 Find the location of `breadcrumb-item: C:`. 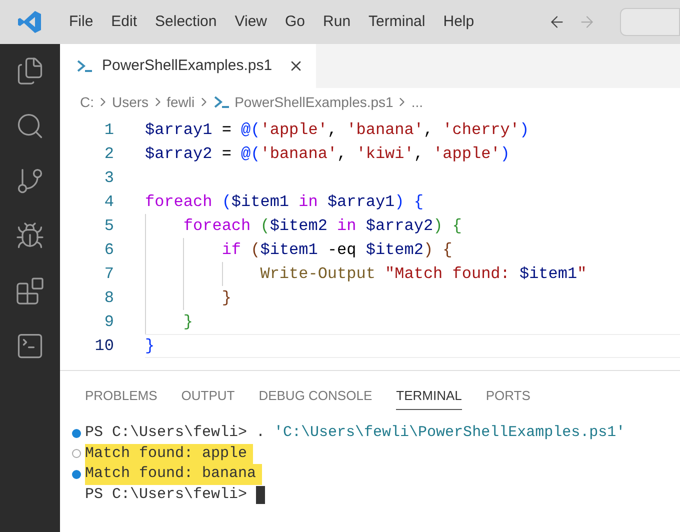

breadcrumb-item: C: is located at coordinates (87, 102).